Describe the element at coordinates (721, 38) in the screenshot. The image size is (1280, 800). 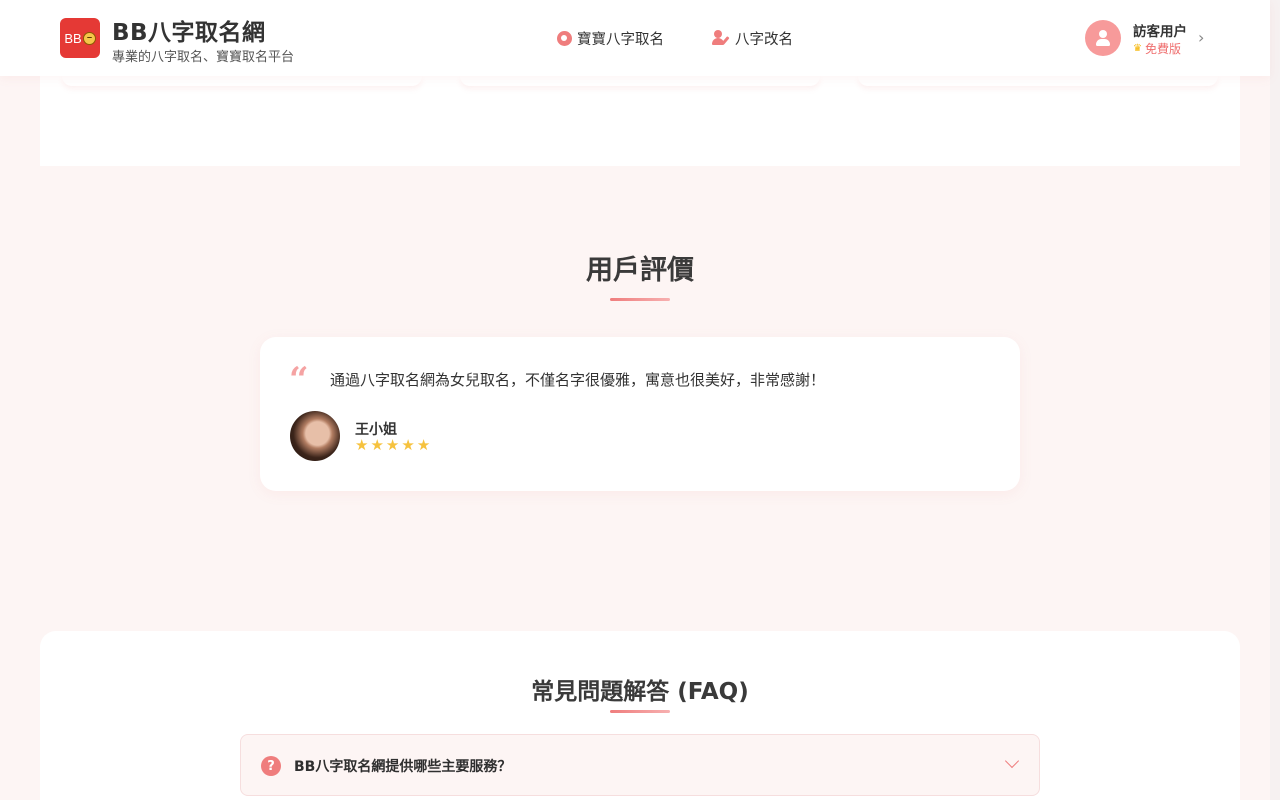
I see `user-edit-icon` at that location.